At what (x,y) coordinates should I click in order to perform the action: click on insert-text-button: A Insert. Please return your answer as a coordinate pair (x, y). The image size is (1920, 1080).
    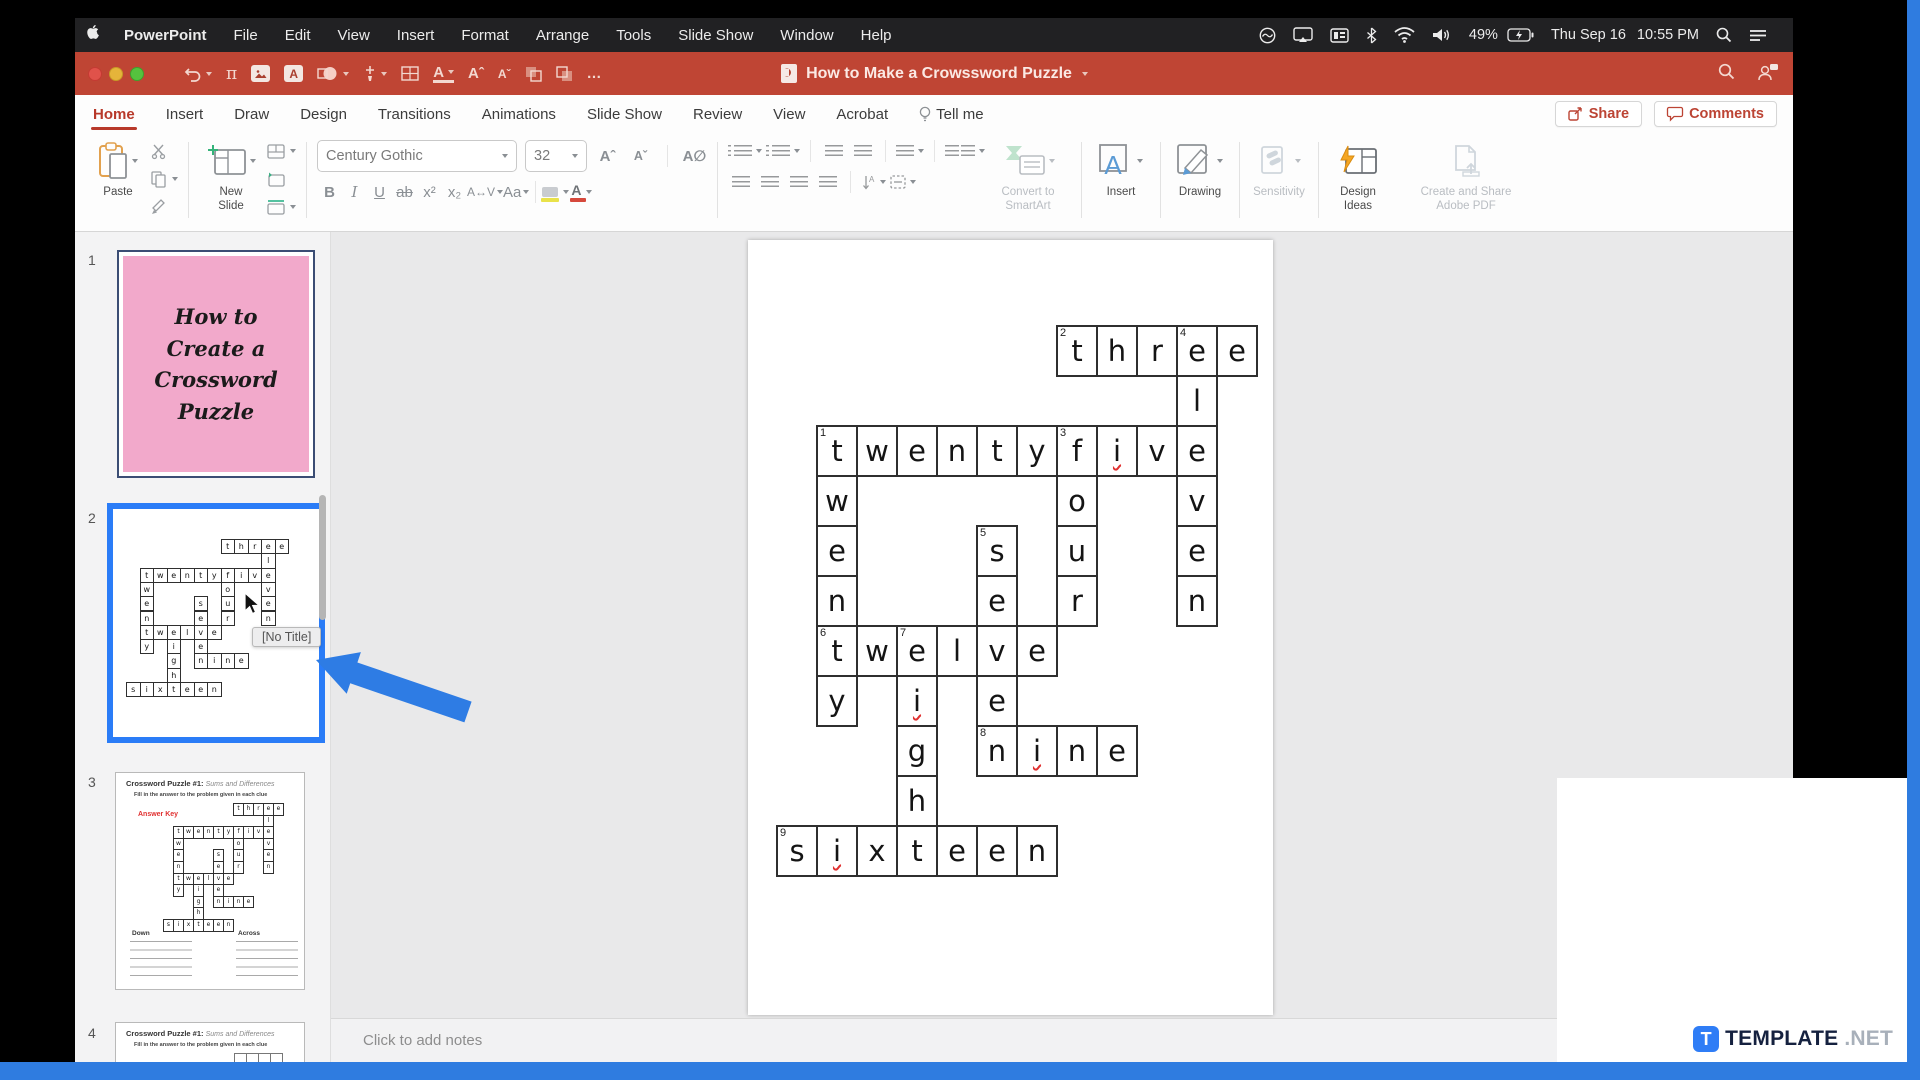
    Looking at the image, I should click on (1121, 169).